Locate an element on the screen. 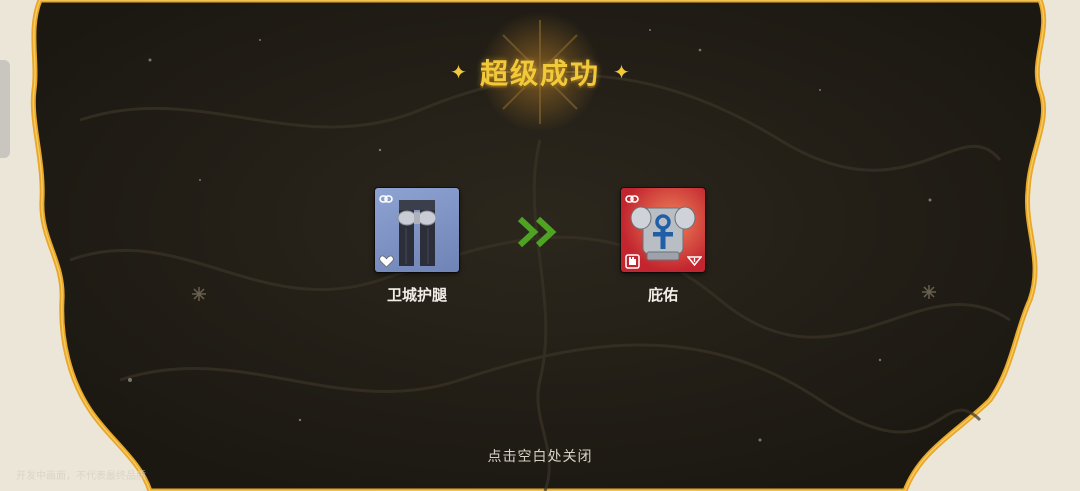  fist-badge-icon is located at coordinates (632, 261).